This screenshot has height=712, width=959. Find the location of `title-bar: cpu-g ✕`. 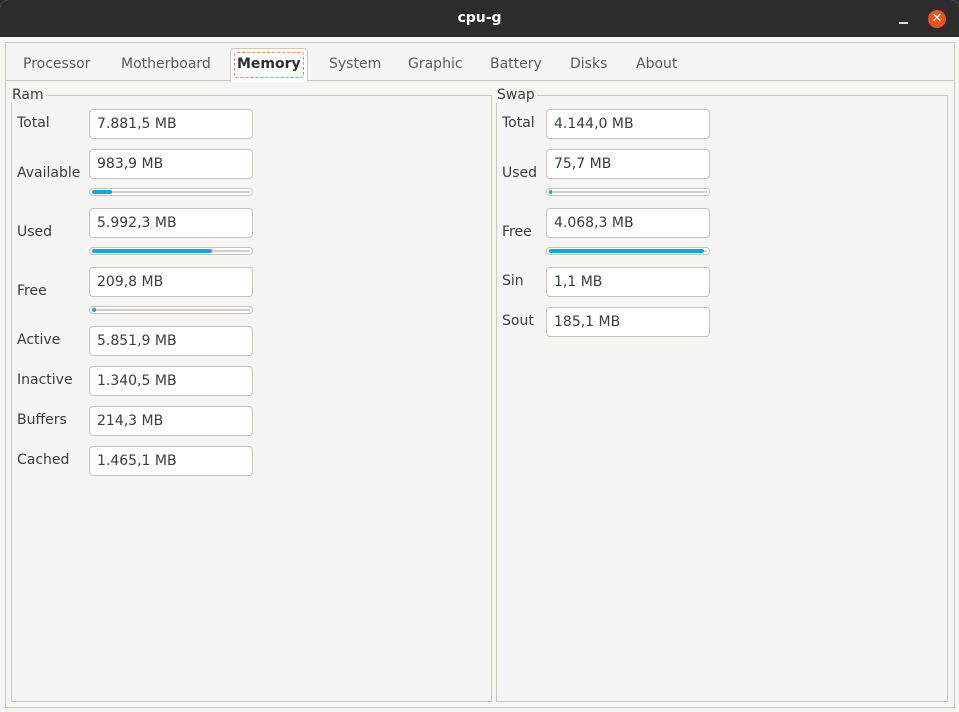

title-bar: cpu-g ✕ is located at coordinates (479, 18).